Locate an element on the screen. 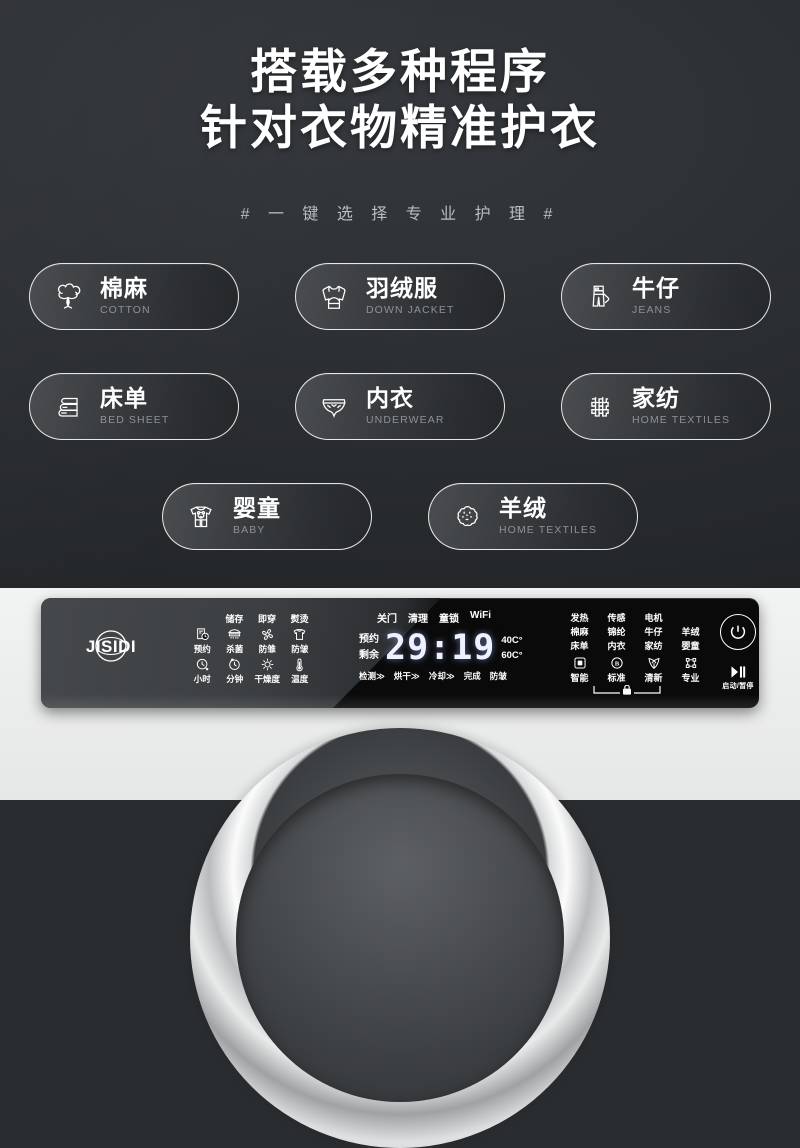  power-section: 启动/暂停 is located at coordinates (736, 652).